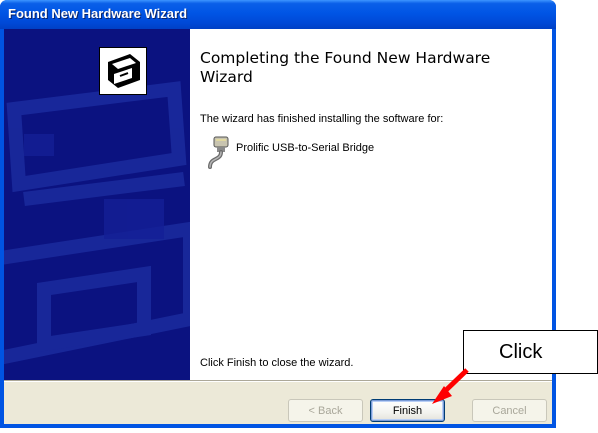  Describe the element at coordinates (123, 71) in the screenshot. I see `hardware-wizard-icon` at that location.